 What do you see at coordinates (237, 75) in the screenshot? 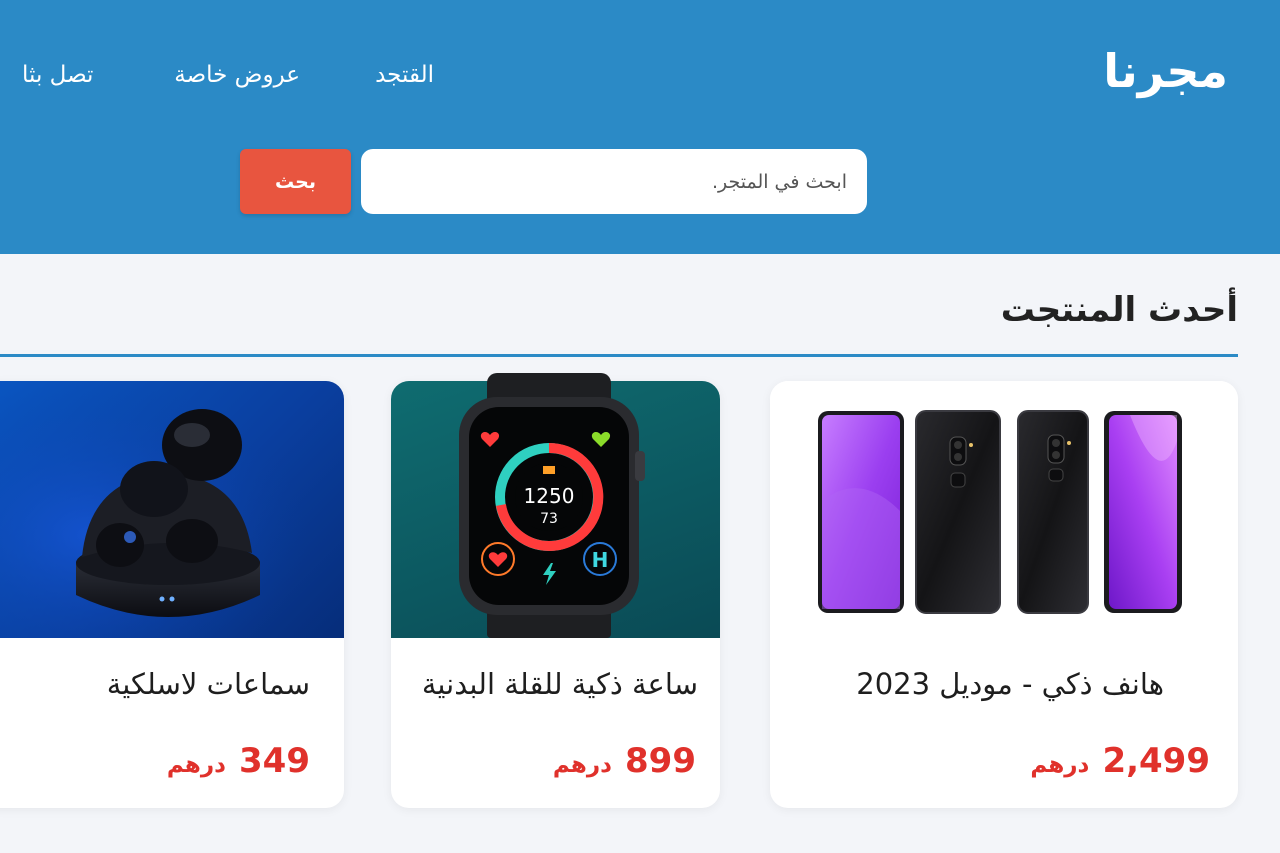
I see `nav-link-offers: عروض خاصة` at bounding box center [237, 75].